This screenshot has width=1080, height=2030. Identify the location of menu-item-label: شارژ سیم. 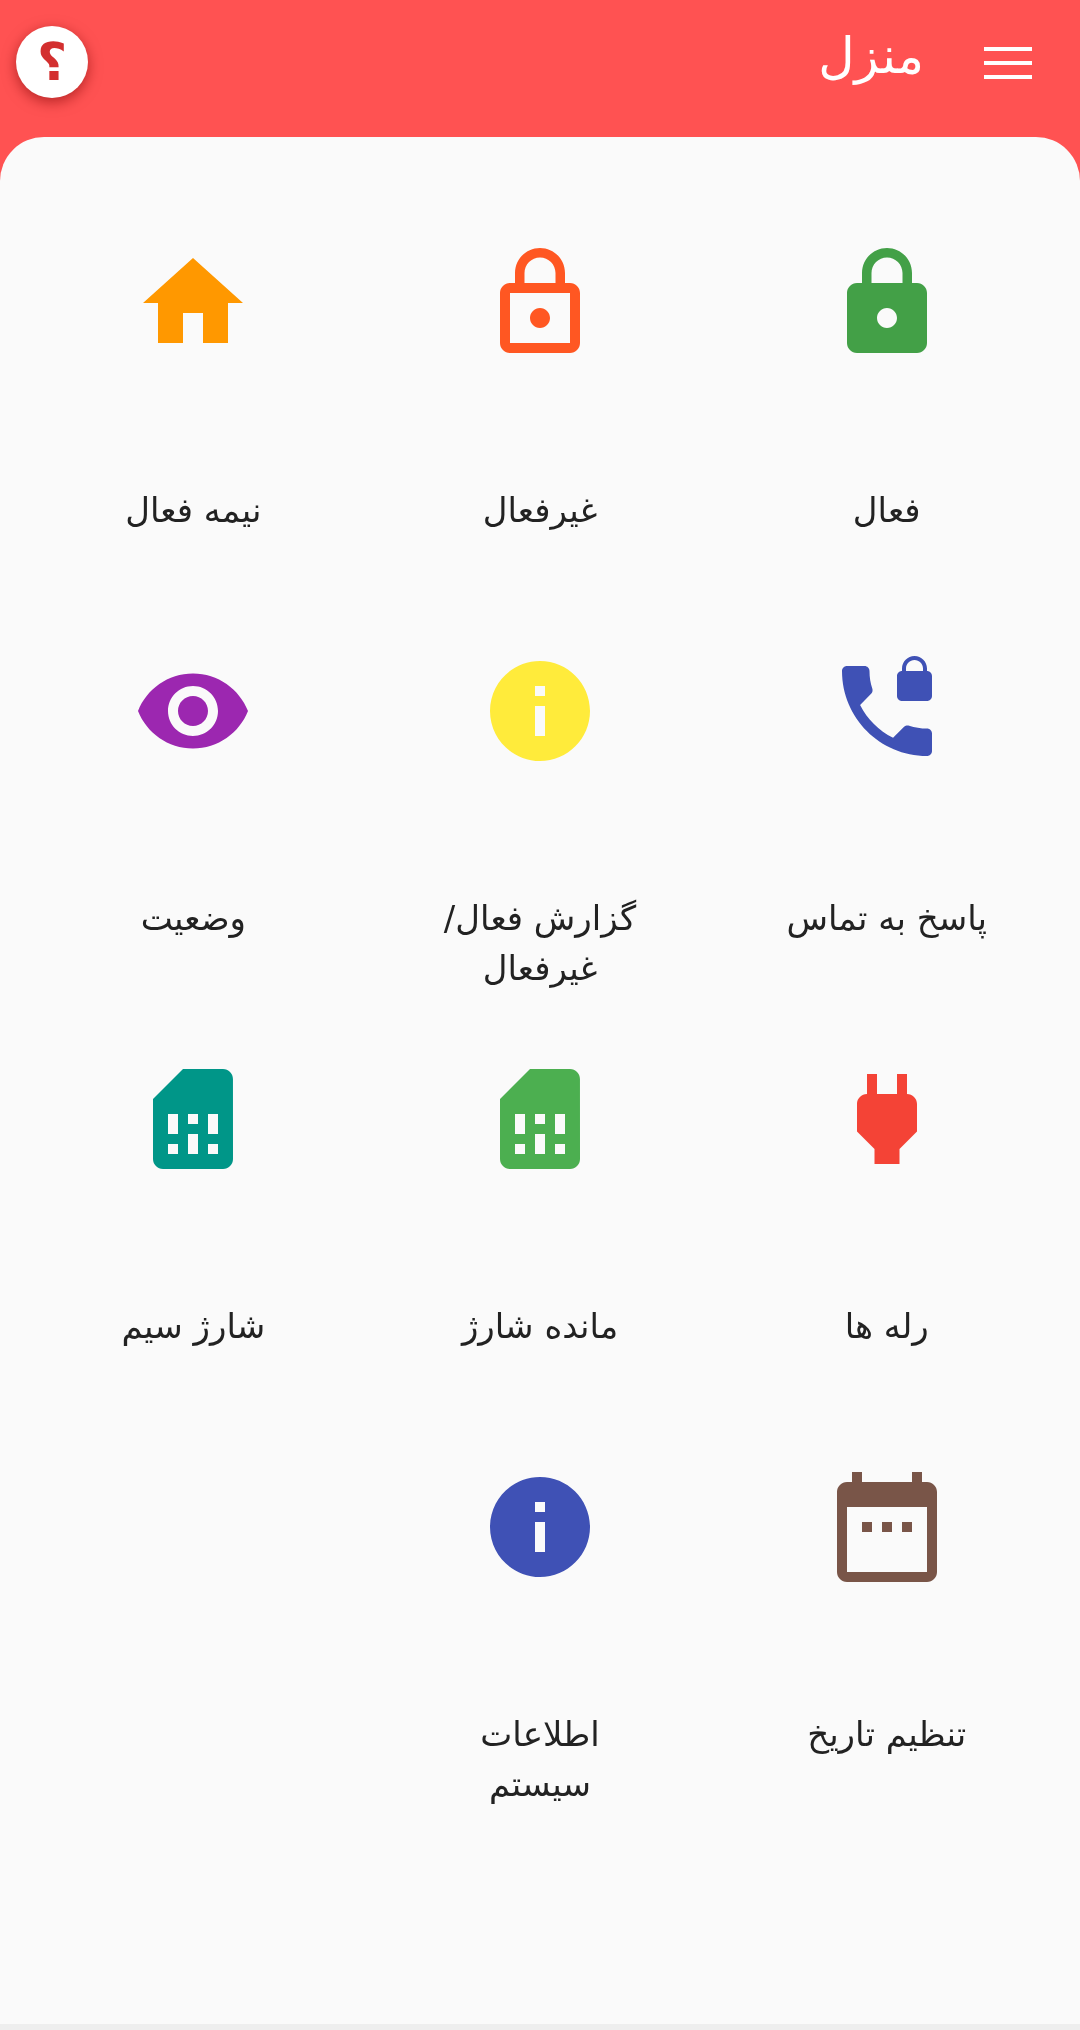
(193, 1326).